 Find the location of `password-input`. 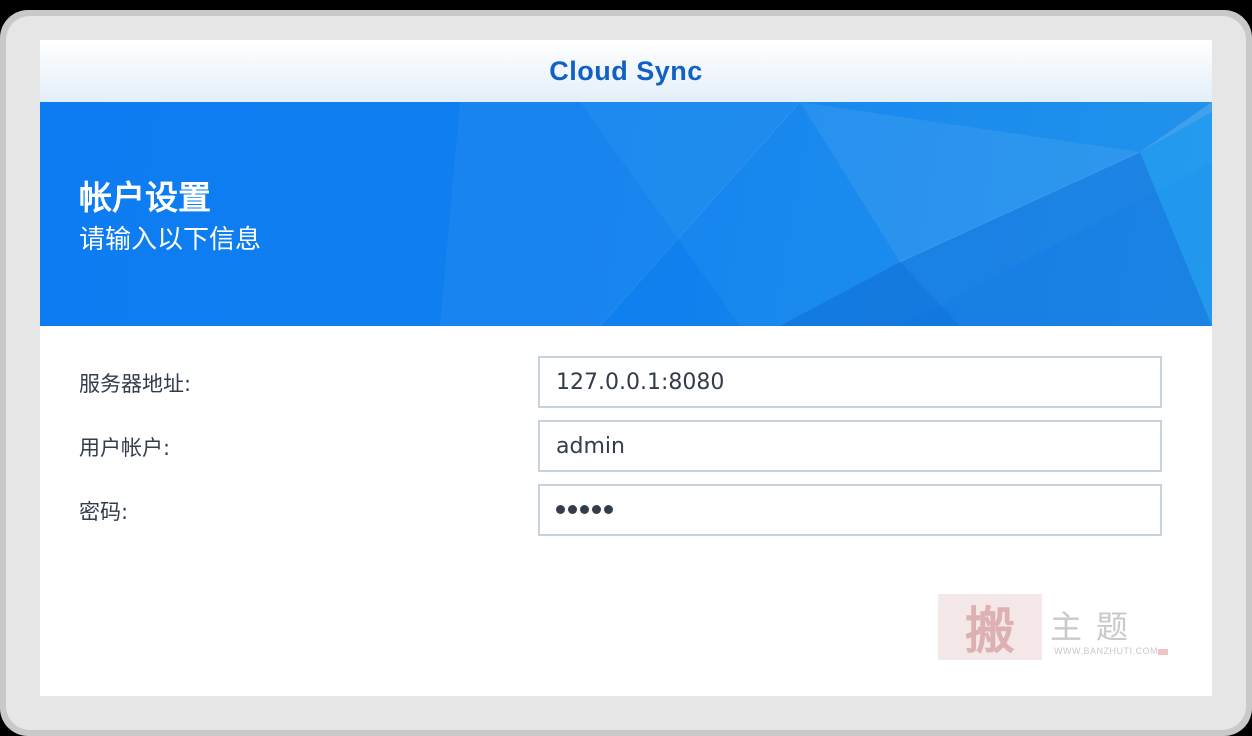

password-input is located at coordinates (850, 510).